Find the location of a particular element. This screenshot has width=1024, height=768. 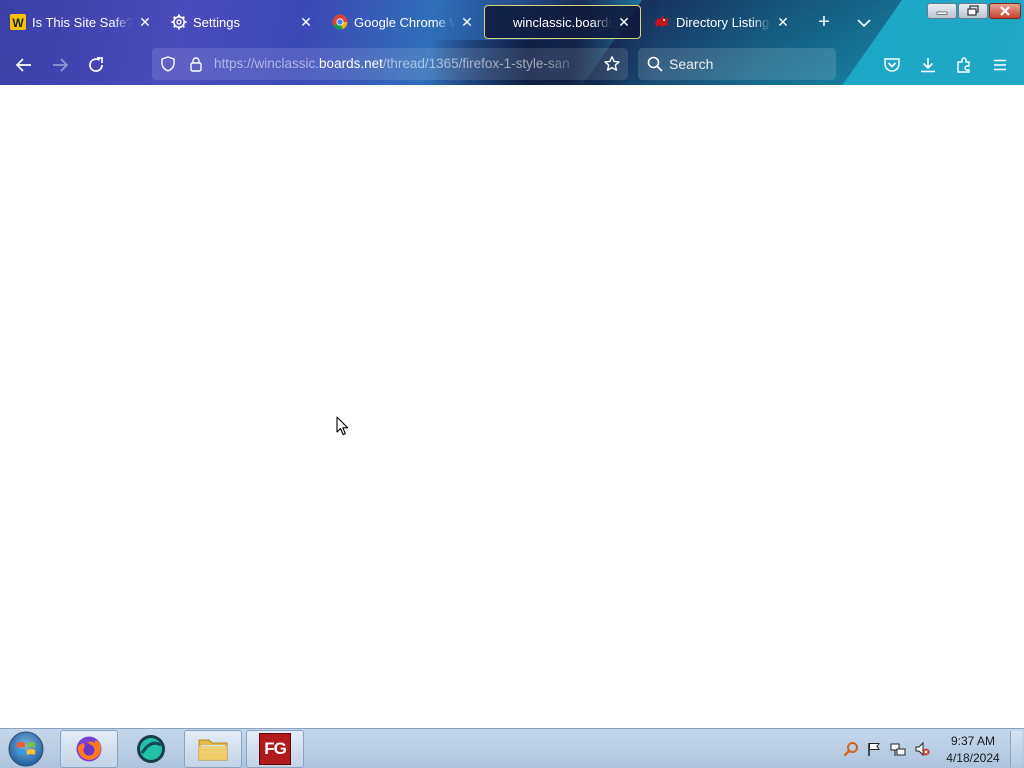

menu-button is located at coordinates (1000, 65).